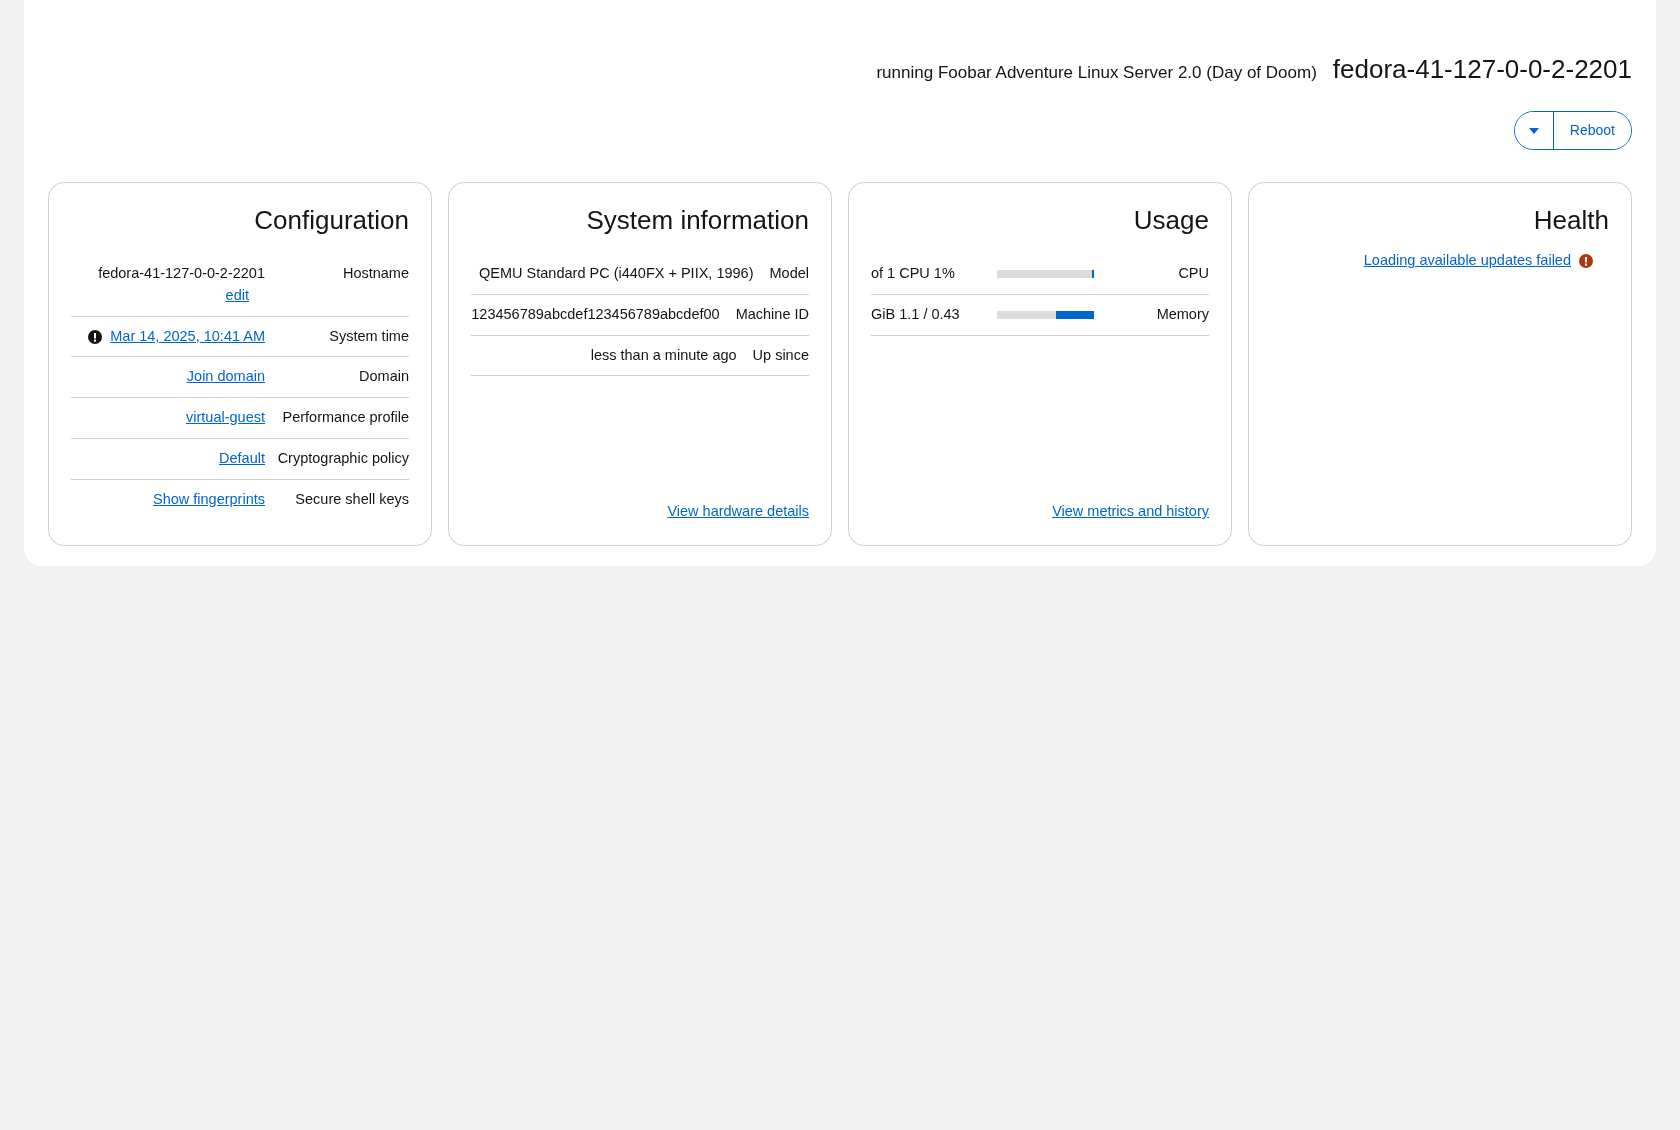 The height and width of the screenshot is (1130, 1680). I want to click on caret-down-icon, so click(1533, 131).